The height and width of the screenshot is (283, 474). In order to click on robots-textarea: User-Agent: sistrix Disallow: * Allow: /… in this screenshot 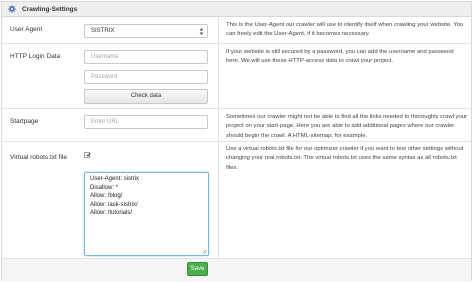, I will do `click(146, 214)`.